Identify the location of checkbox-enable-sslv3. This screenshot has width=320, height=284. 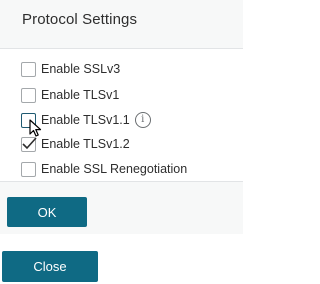
(28, 69).